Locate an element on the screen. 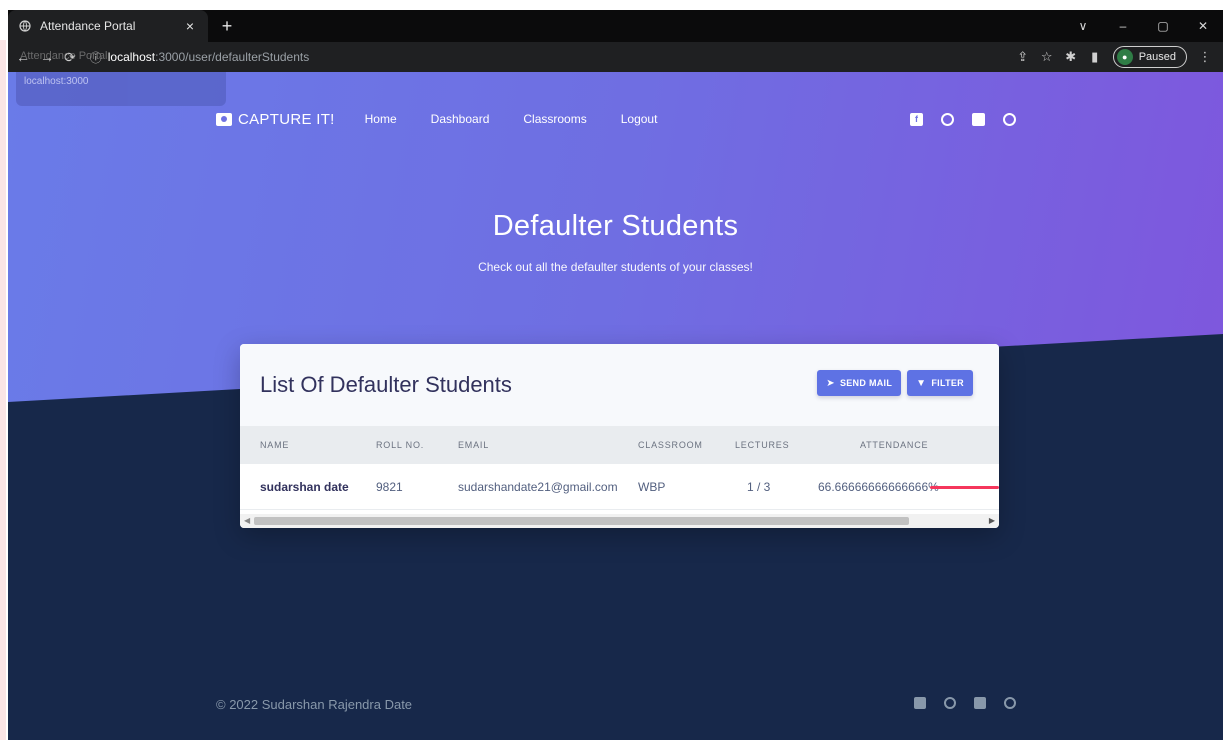 The image size is (1223, 740). nav-link-logout: Logout is located at coordinates (639, 119).